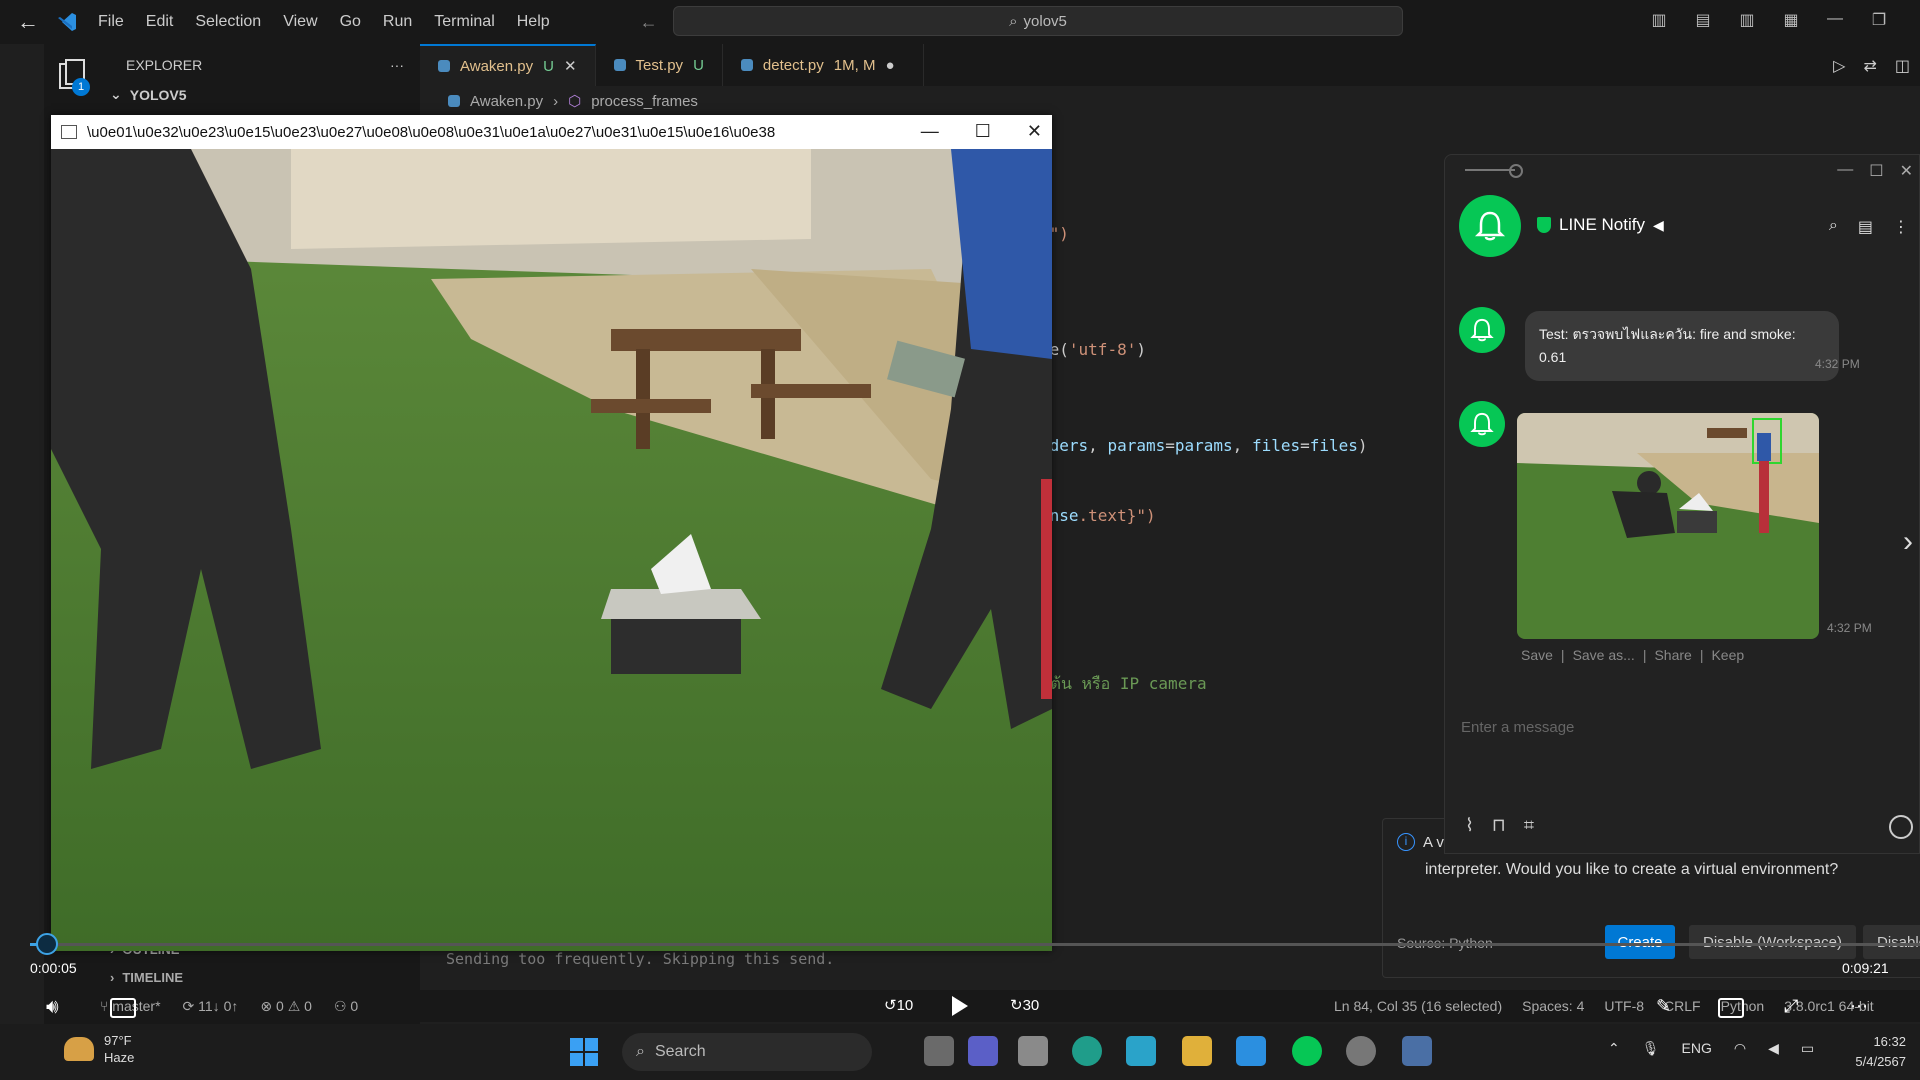 This screenshot has height=1080, width=1920. Describe the element at coordinates (350, 22) in the screenshot. I see `menu-go: Go` at that location.